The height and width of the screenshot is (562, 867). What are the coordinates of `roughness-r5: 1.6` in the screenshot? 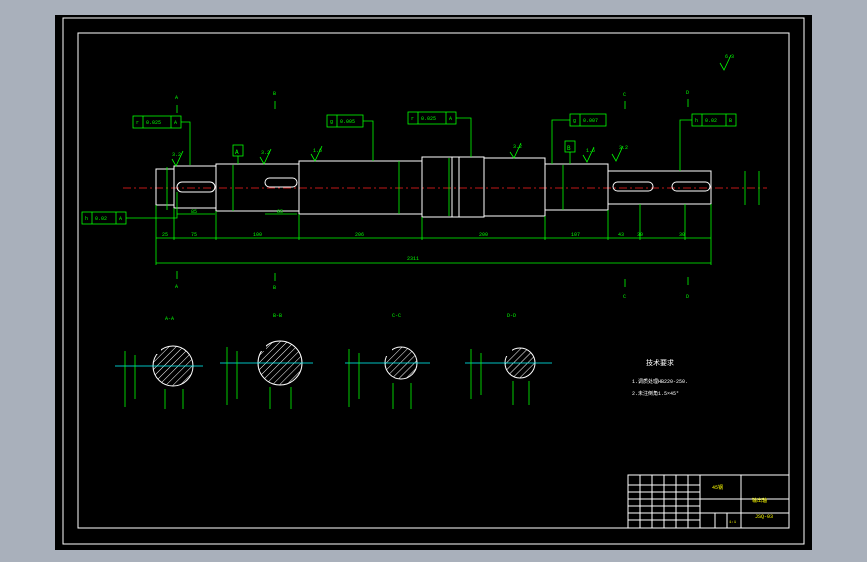 It's located at (588, 154).